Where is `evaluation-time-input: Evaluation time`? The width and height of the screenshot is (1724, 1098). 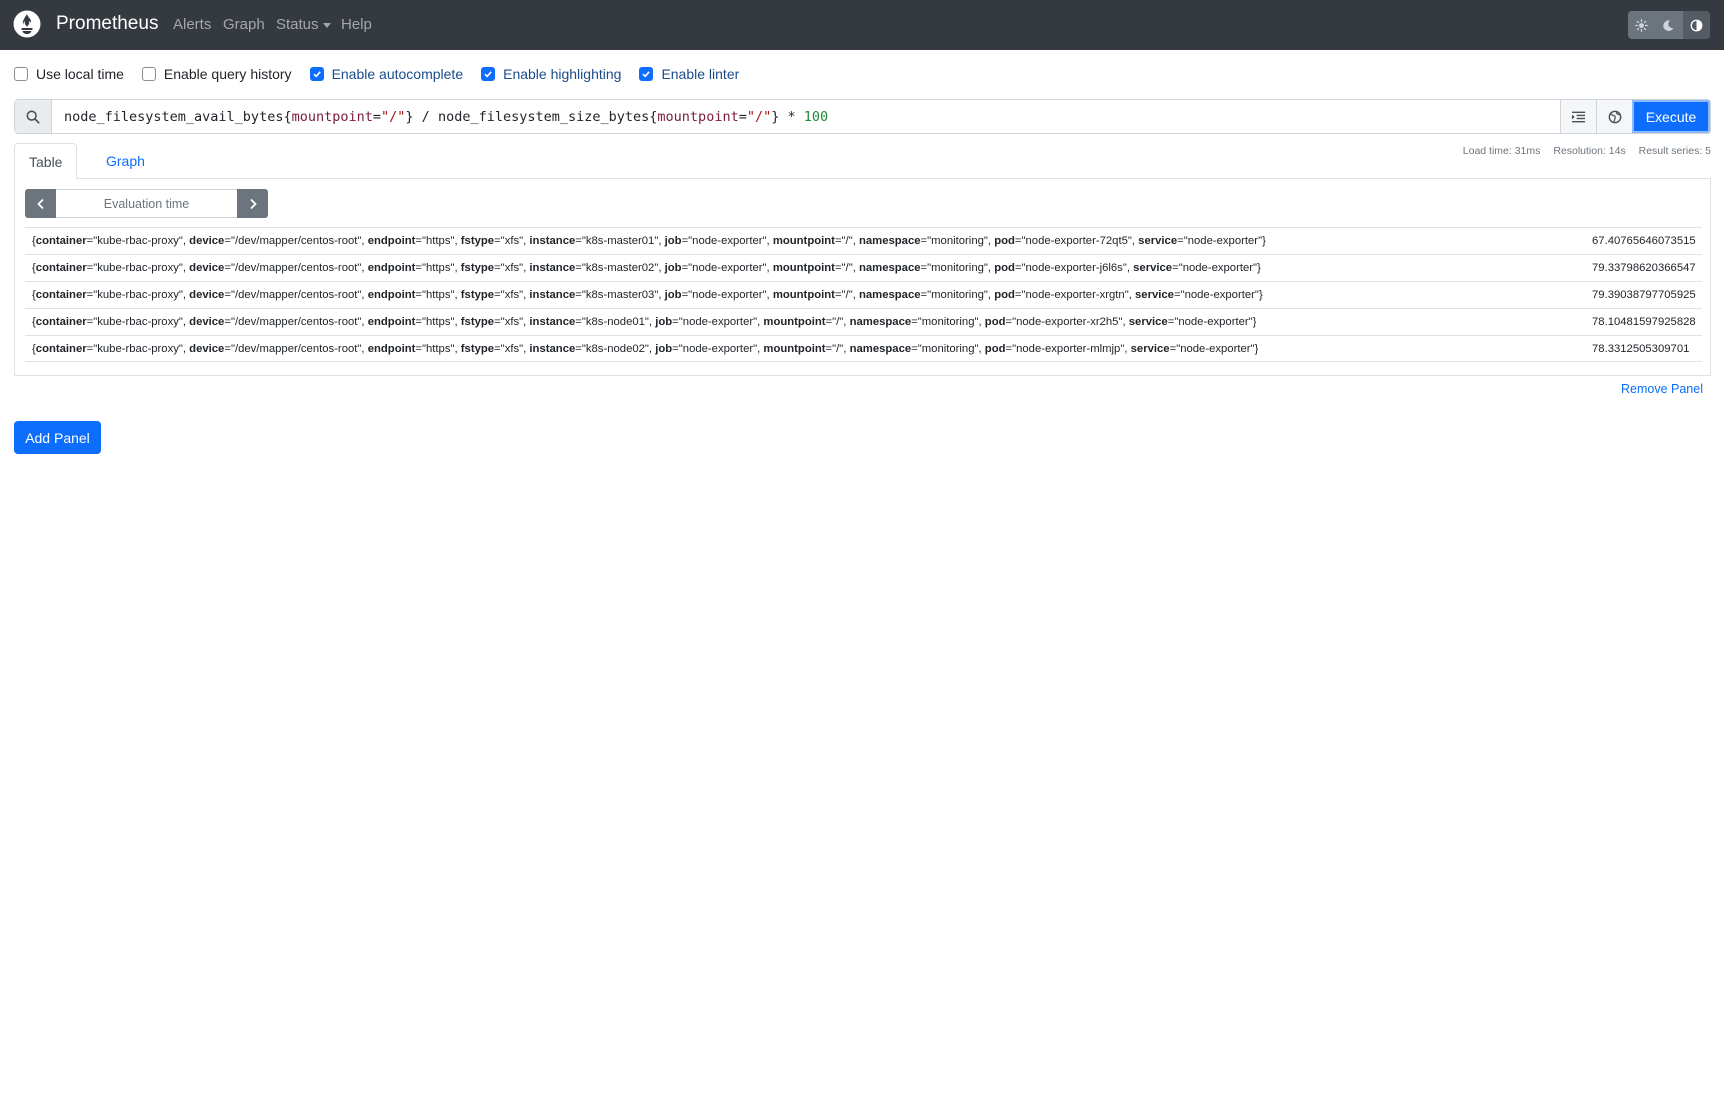 evaluation-time-input: Evaluation time is located at coordinates (146, 203).